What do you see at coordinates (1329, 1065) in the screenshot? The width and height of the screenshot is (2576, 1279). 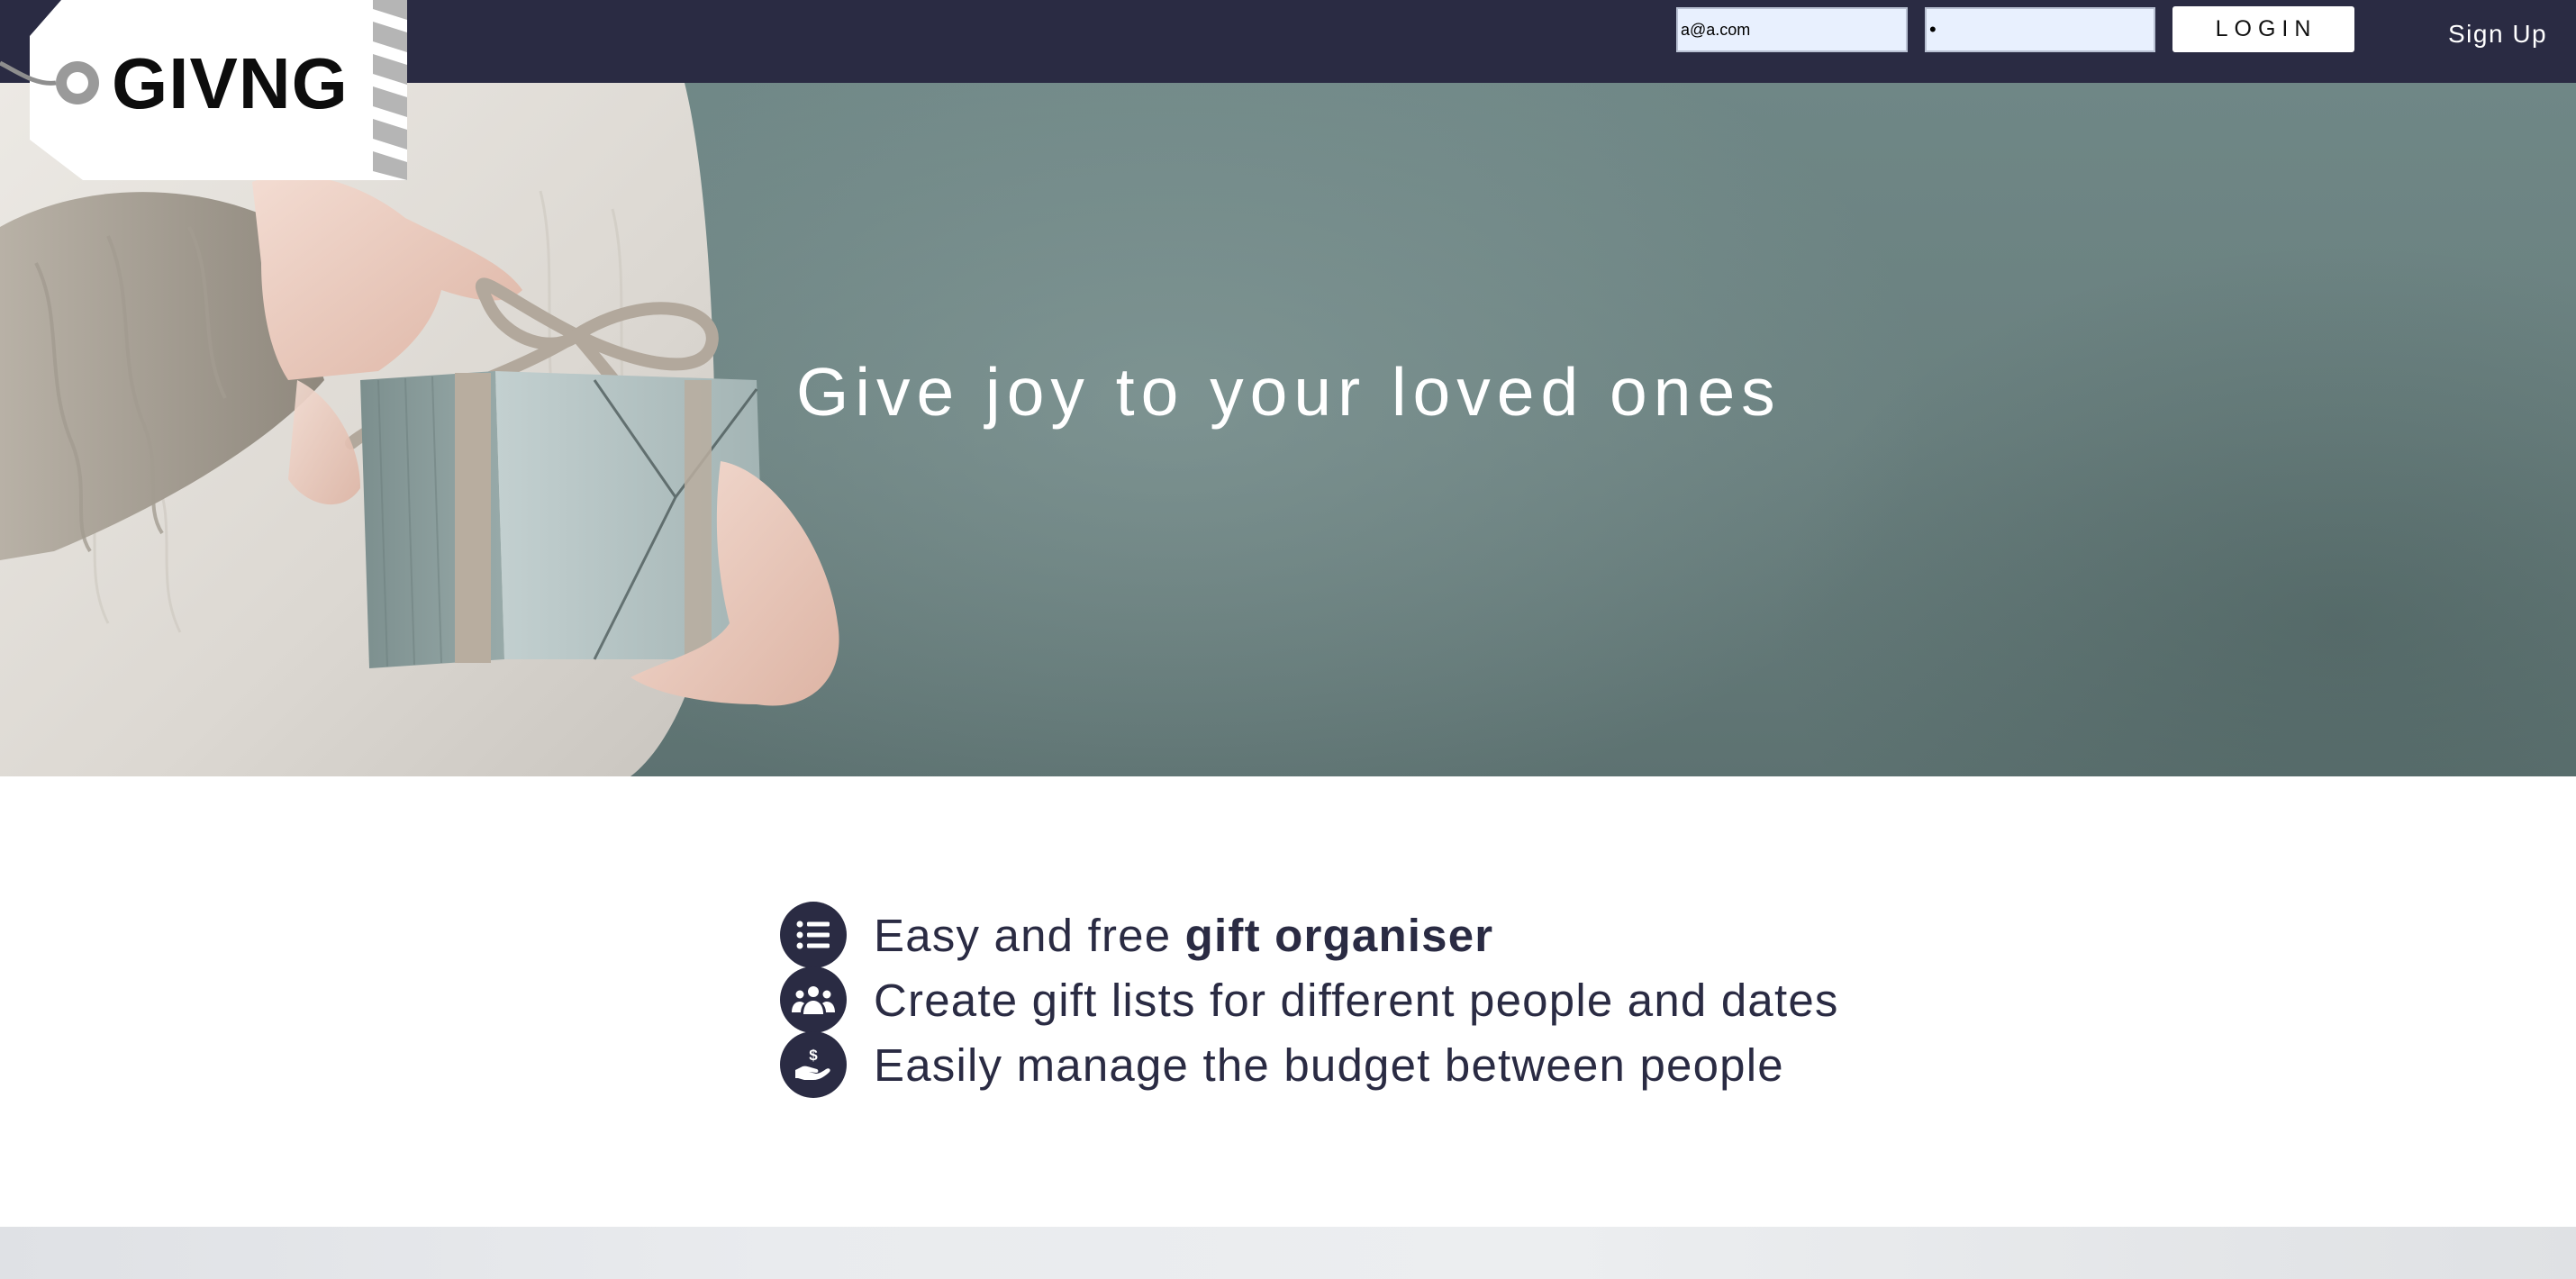 I see `feature-text: Easily manage the budget between people` at bounding box center [1329, 1065].